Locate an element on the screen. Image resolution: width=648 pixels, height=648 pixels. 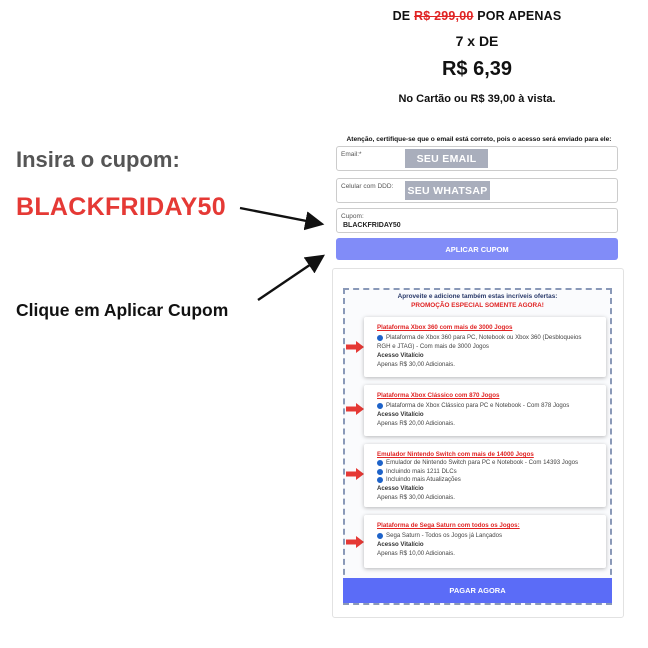
offers-subtitle: PROMOÇÃO ESPECIAL SOMENTE AGORA! is located at coordinates (477, 305).